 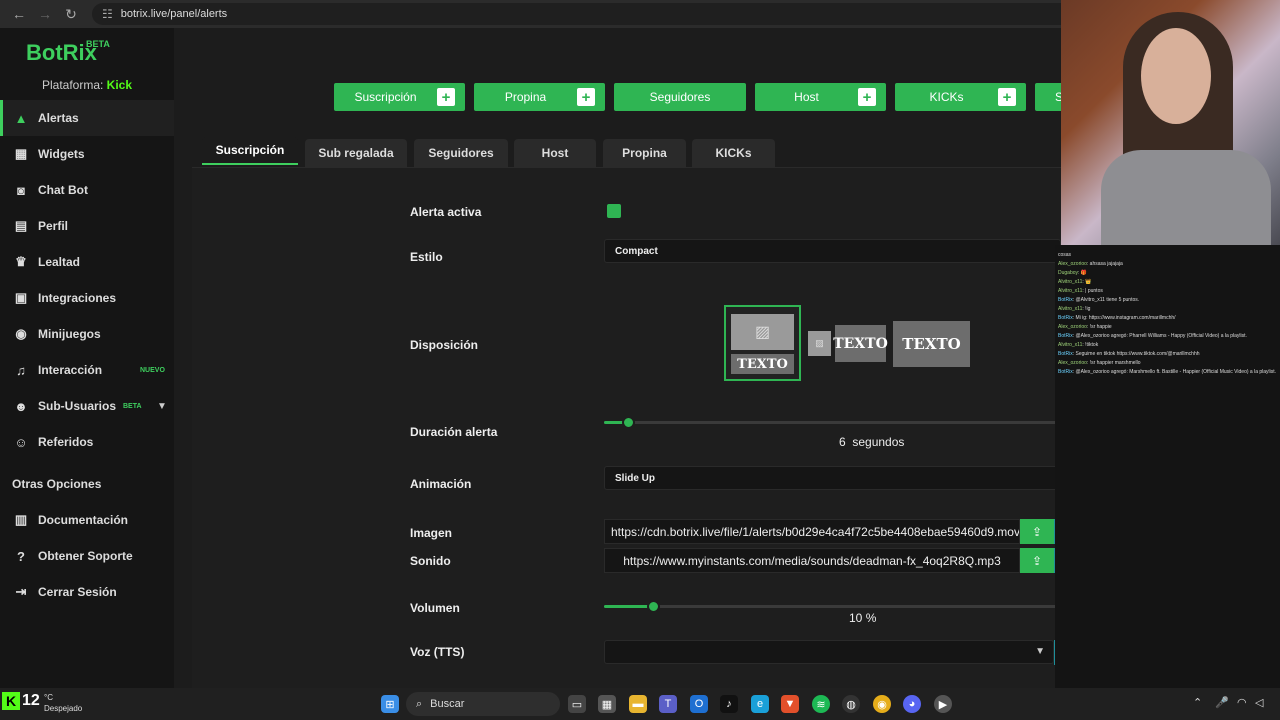 I want to click on sidebar-item-label: Chat Bot, so click(x=63, y=190).